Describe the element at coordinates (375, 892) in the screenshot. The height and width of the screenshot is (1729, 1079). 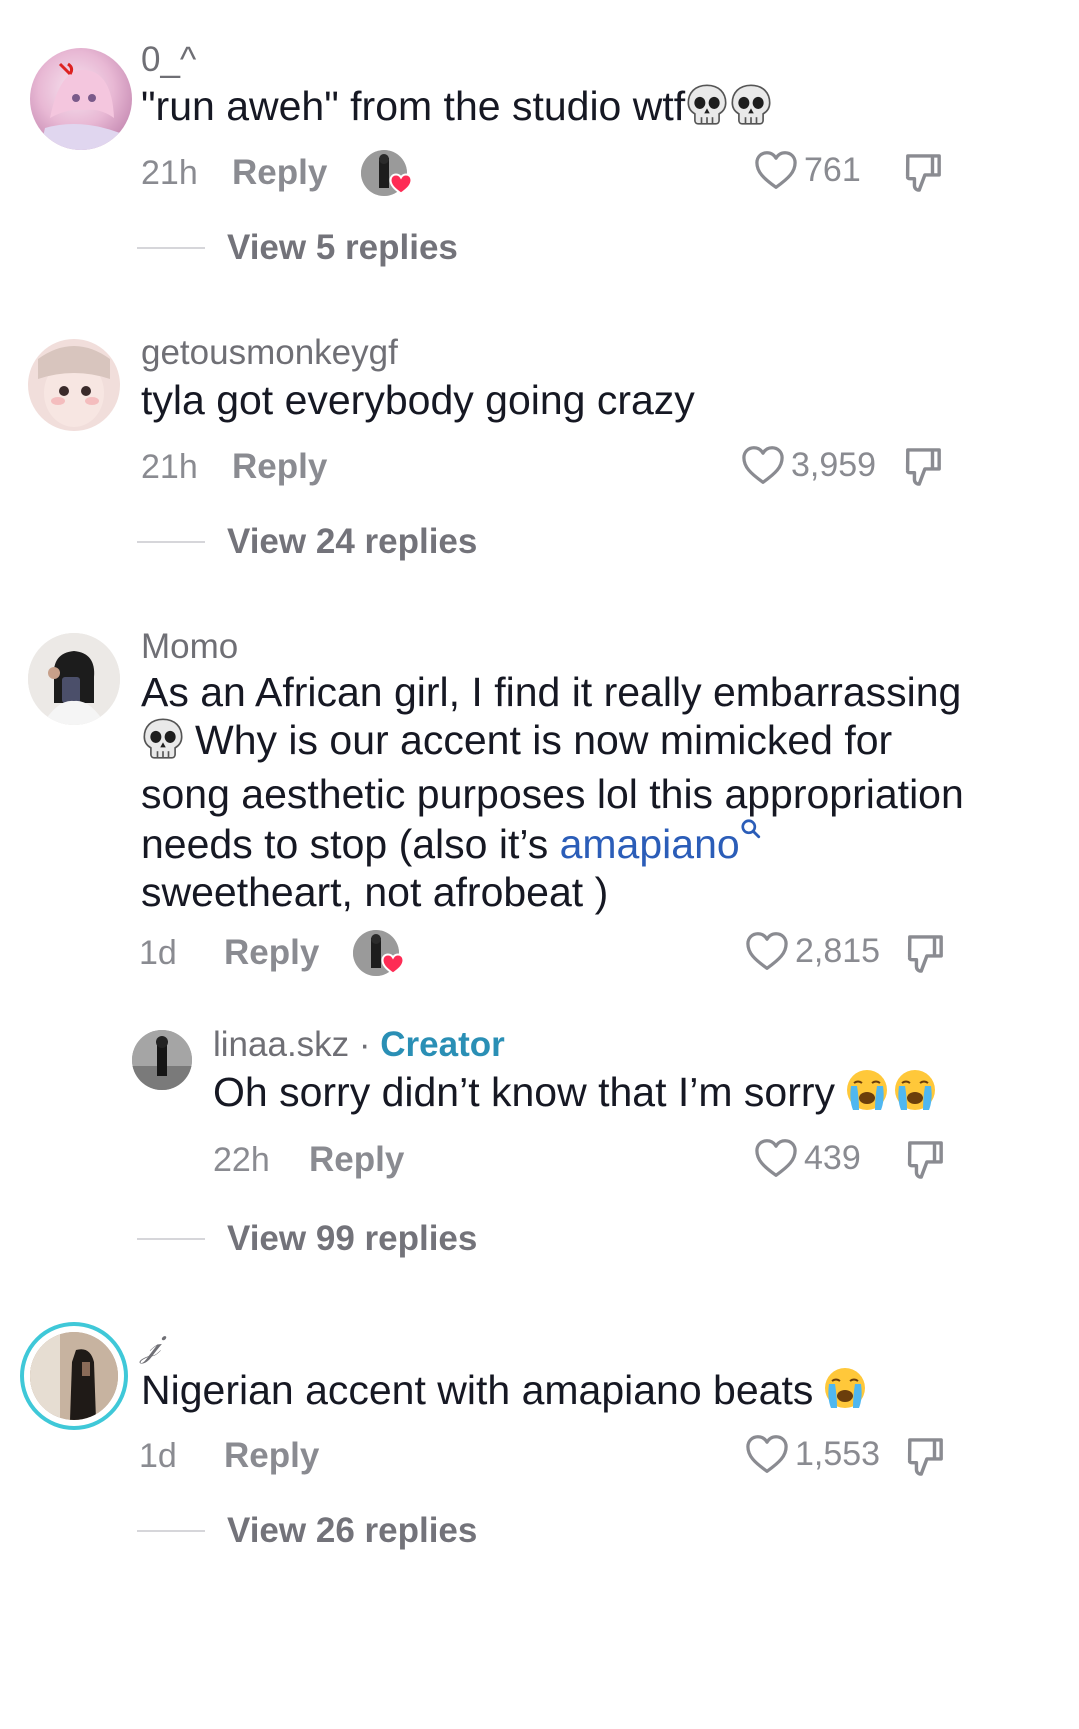
I see `comment-text-line: sweetheart, not afrobeat )` at that location.